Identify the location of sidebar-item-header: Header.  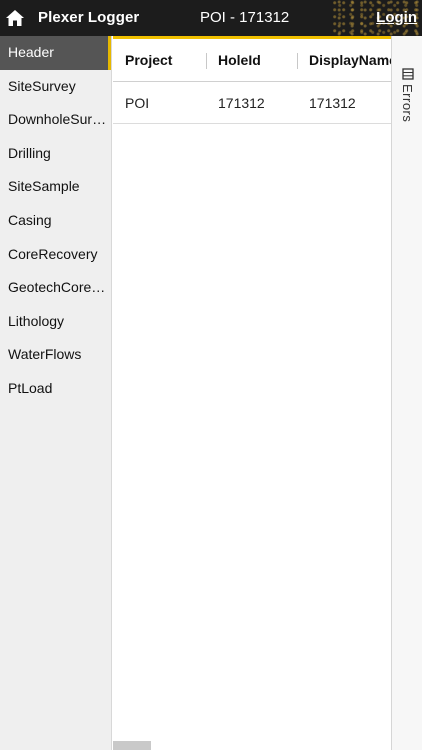
(55, 53).